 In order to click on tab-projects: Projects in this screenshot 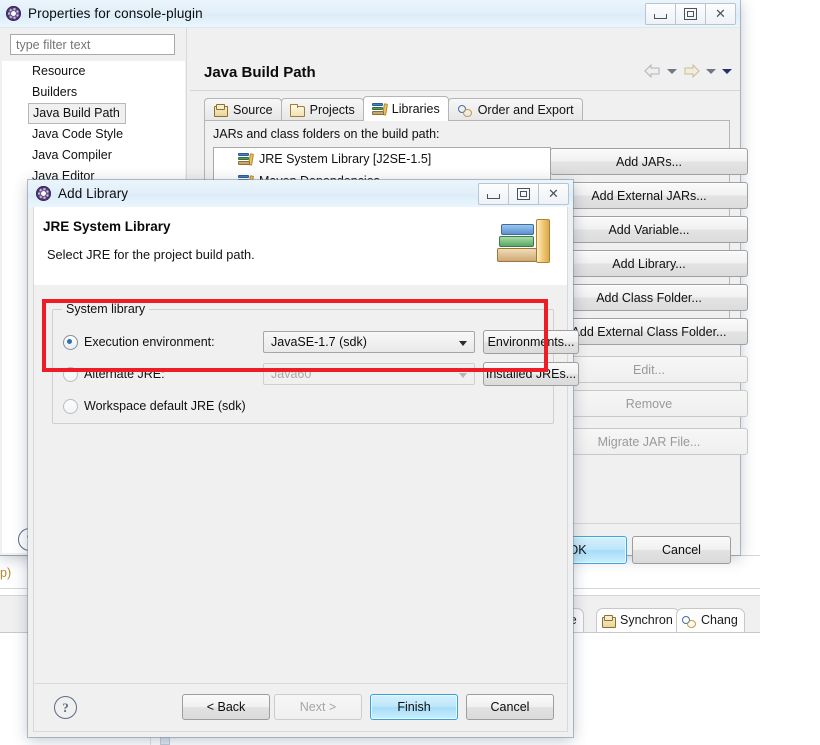, I will do `click(322, 109)`.